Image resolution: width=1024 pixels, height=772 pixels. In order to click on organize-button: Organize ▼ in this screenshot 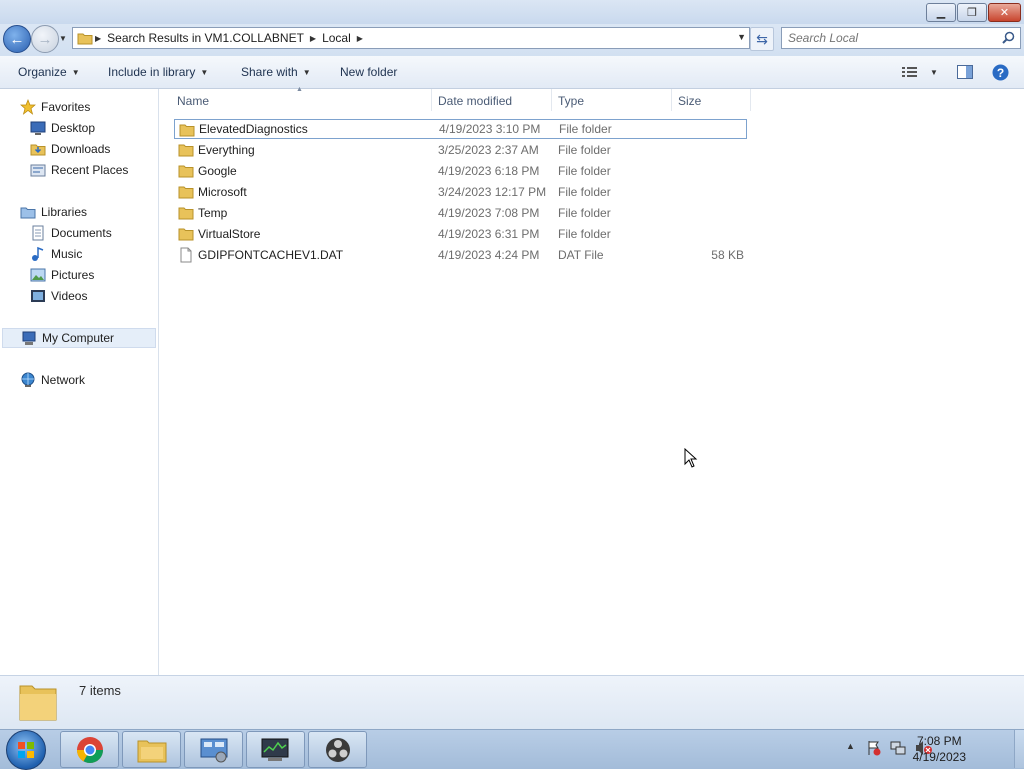, I will do `click(49, 72)`.